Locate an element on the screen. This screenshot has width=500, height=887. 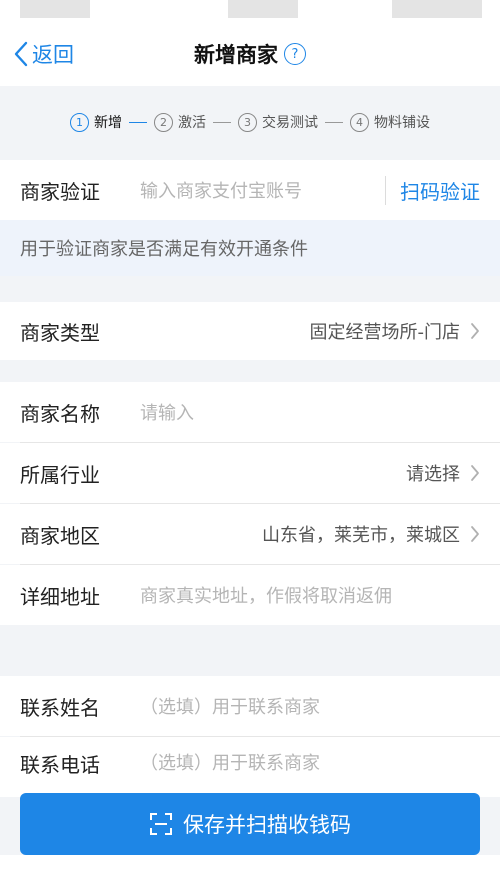
step-activate: 2 激活 is located at coordinates (180, 122).